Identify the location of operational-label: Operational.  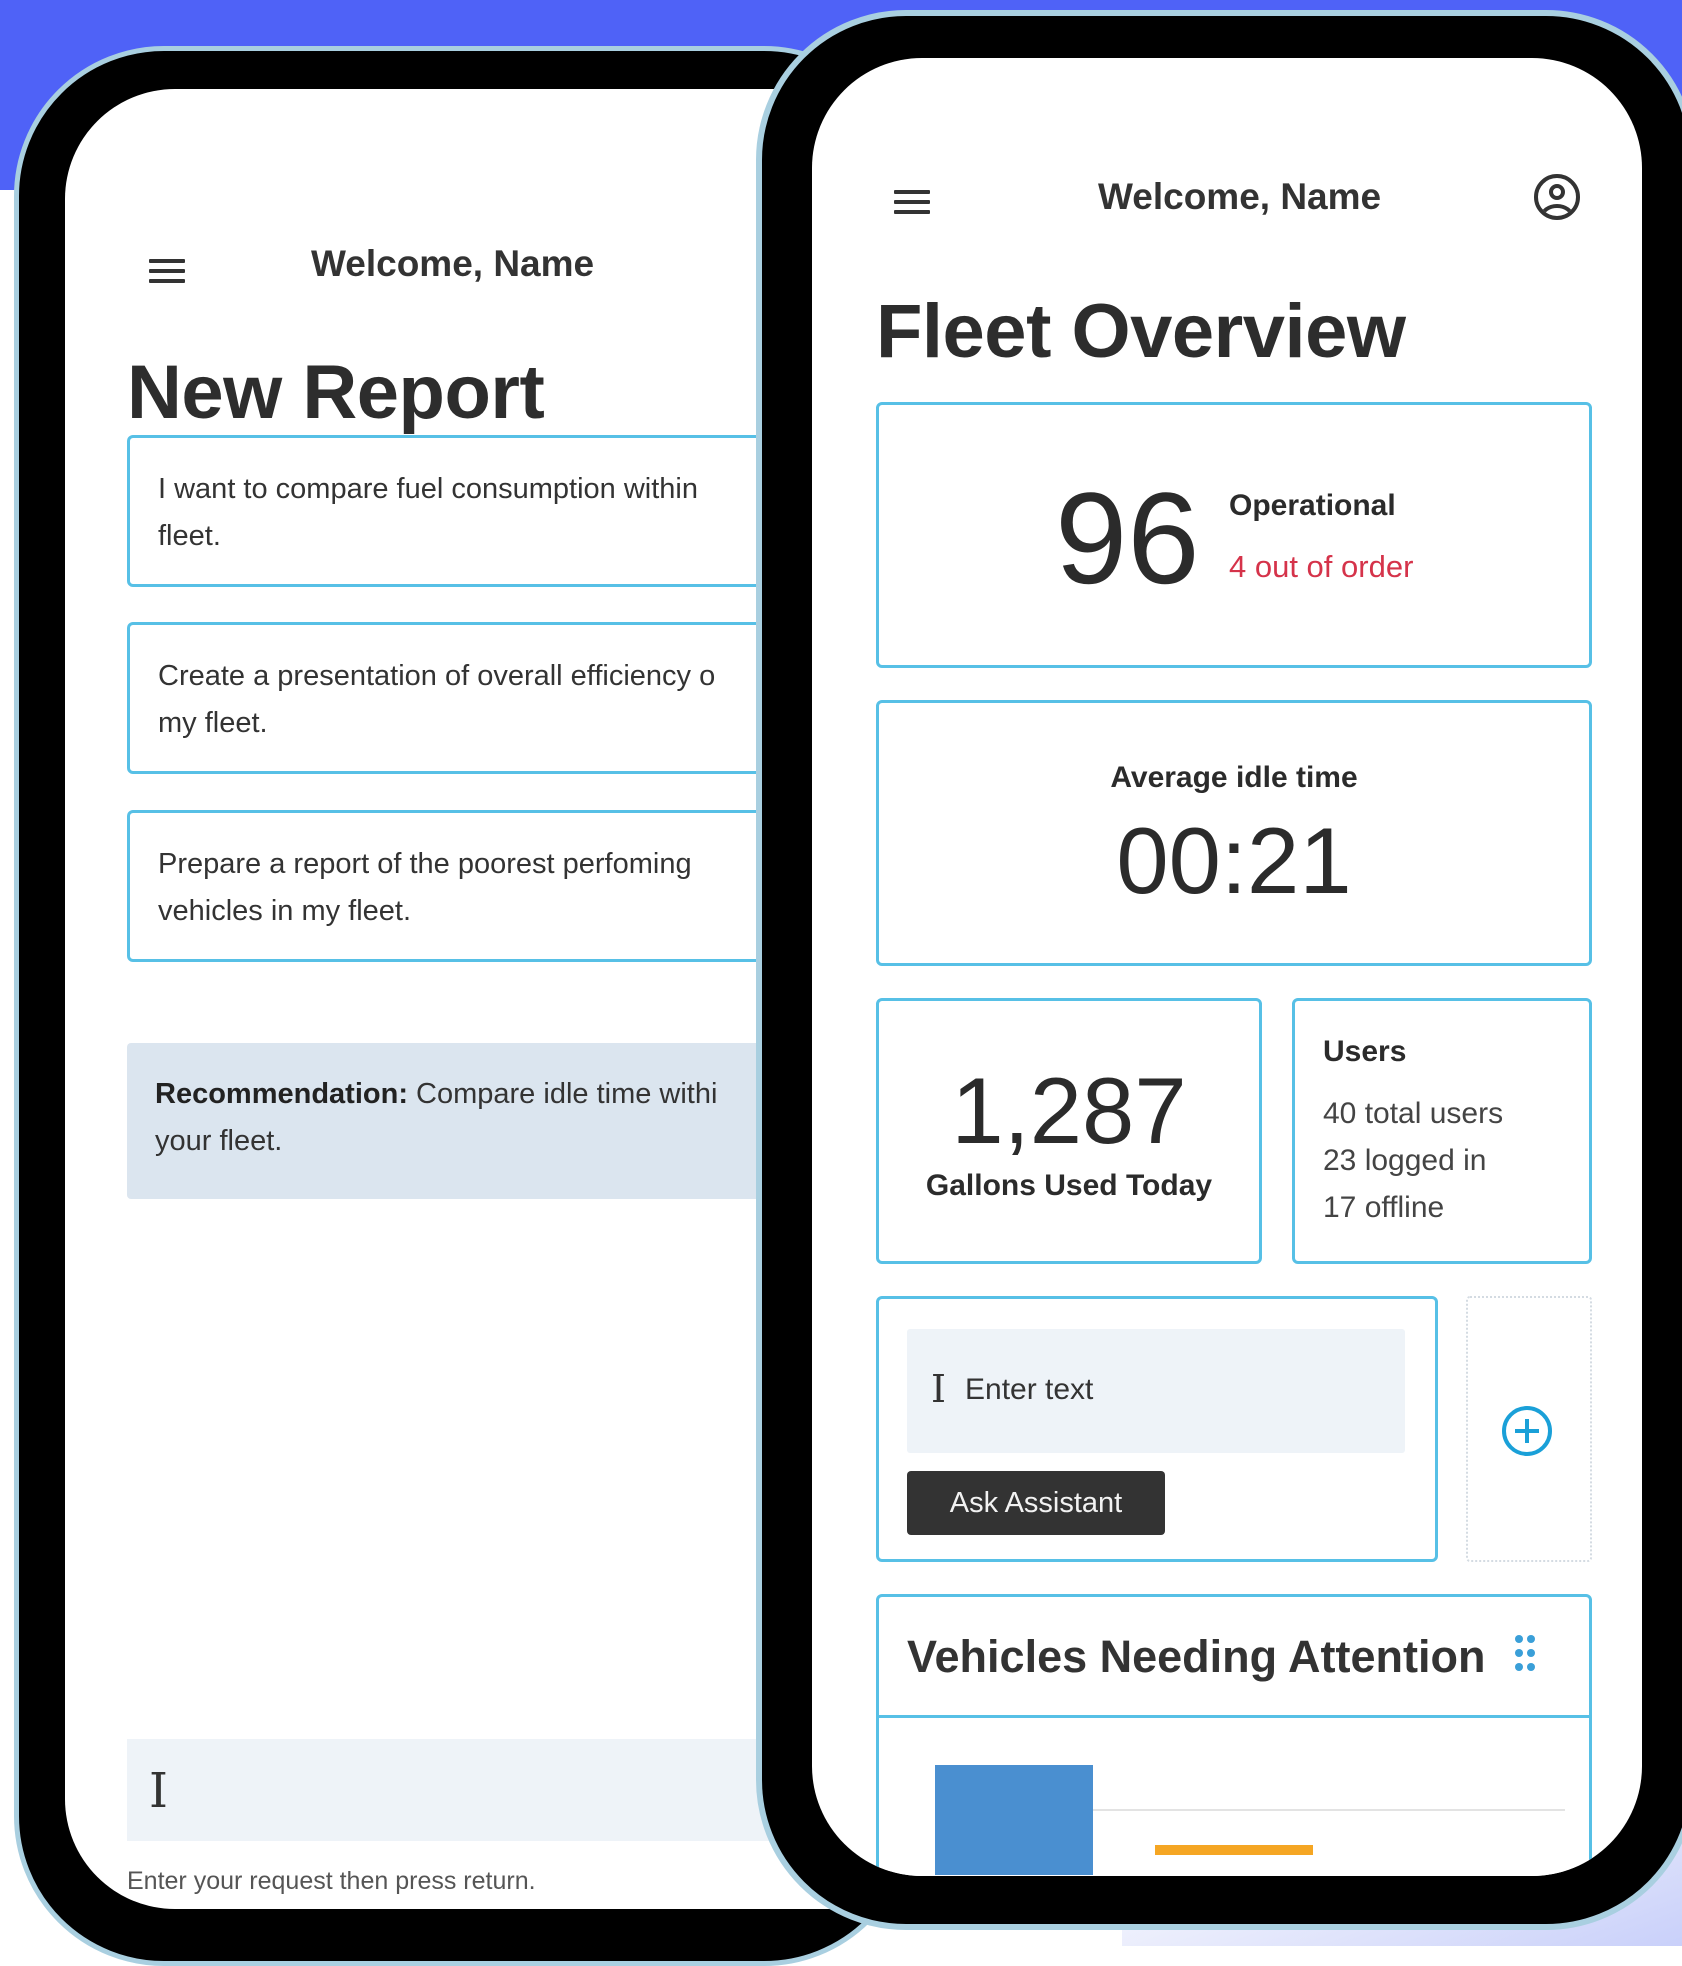
(1312, 505).